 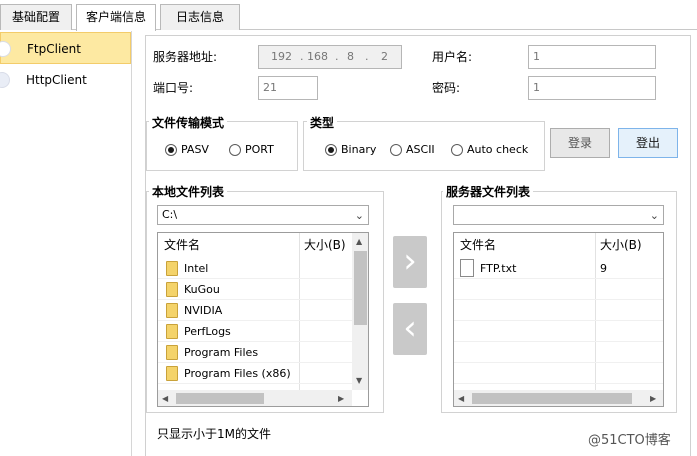 What do you see at coordinates (592, 88) in the screenshot?
I see `password-input: 1` at bounding box center [592, 88].